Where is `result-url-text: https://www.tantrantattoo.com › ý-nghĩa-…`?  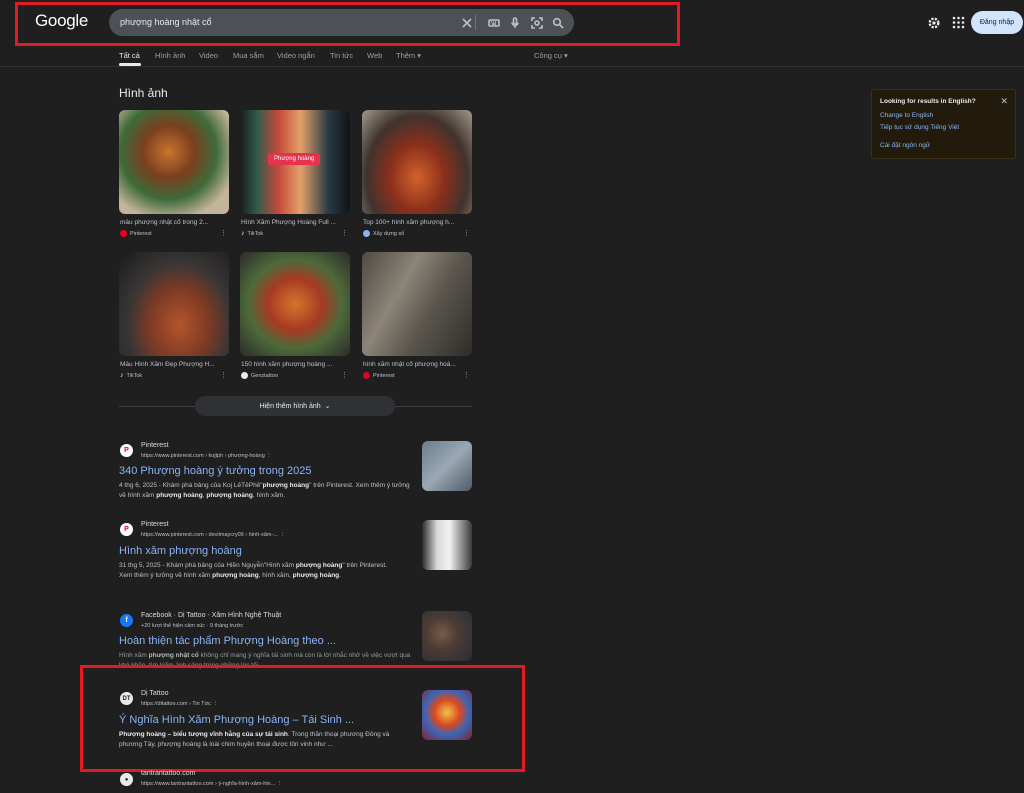 result-url-text: https://www.tantrantattoo.com › ý-nghĩa-… is located at coordinates (208, 784).